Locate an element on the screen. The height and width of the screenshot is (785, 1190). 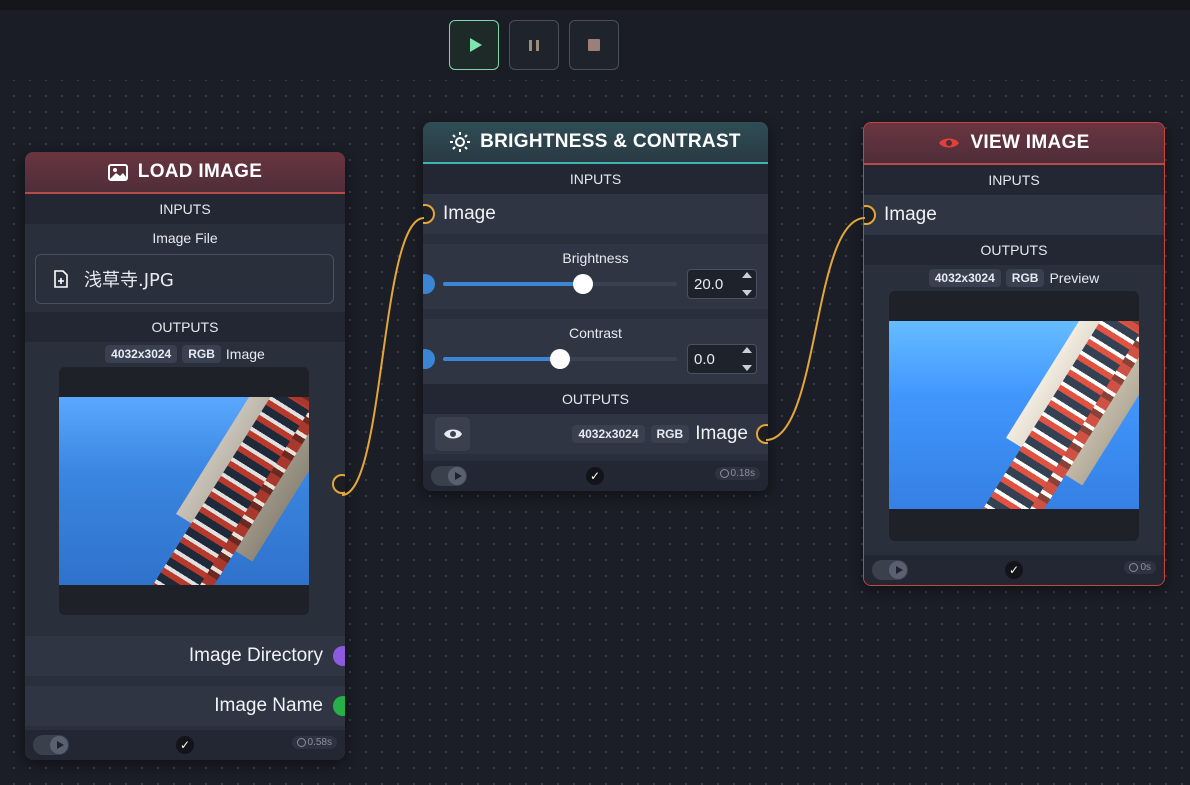
exec-time-badge: 0.18s is located at coordinates (737, 473).